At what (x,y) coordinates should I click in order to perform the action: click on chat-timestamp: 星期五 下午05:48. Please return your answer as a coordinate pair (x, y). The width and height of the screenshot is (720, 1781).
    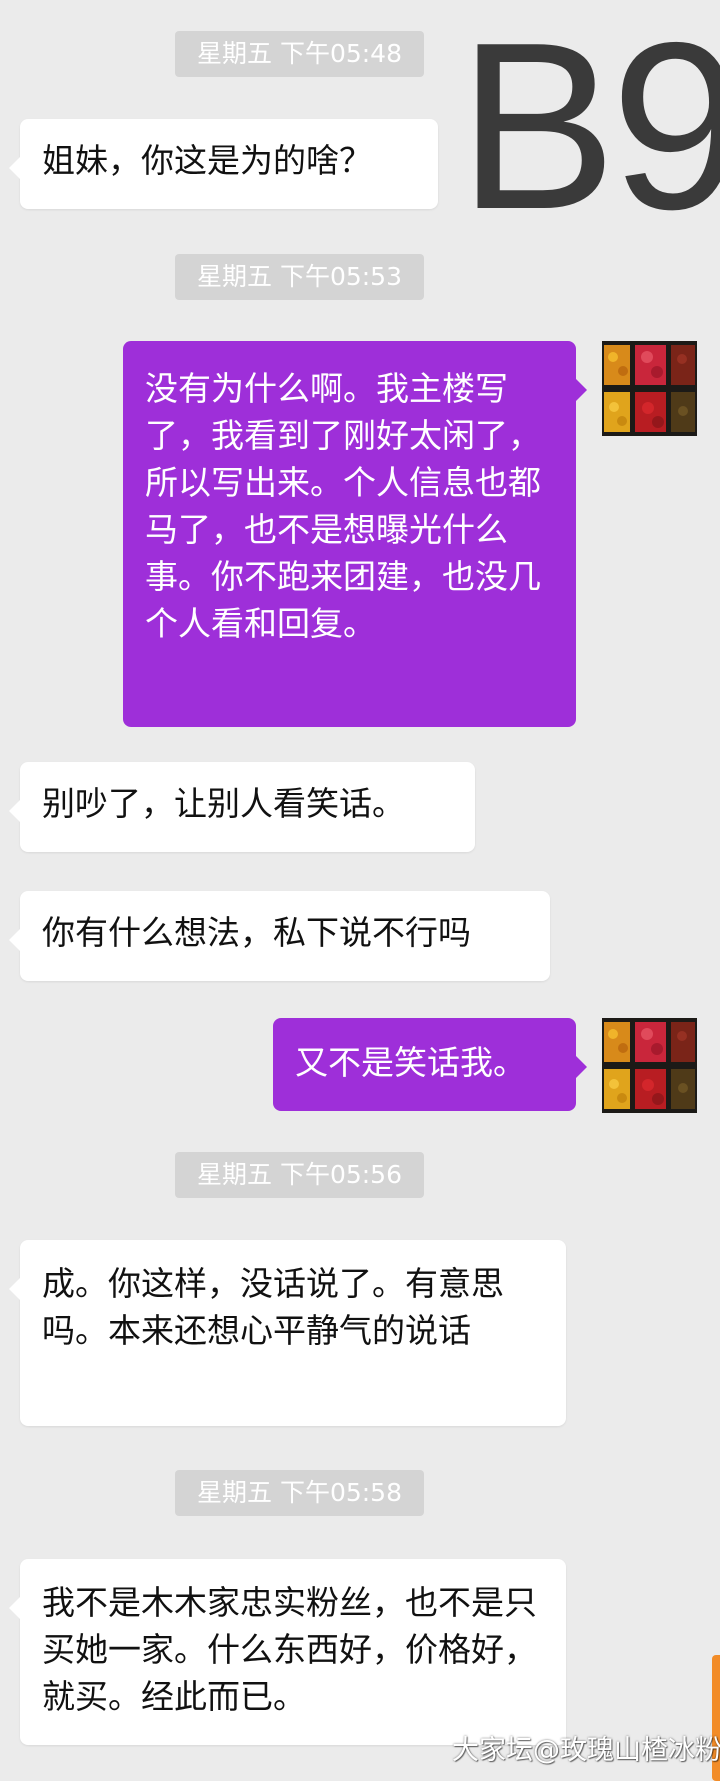
    Looking at the image, I should click on (299, 54).